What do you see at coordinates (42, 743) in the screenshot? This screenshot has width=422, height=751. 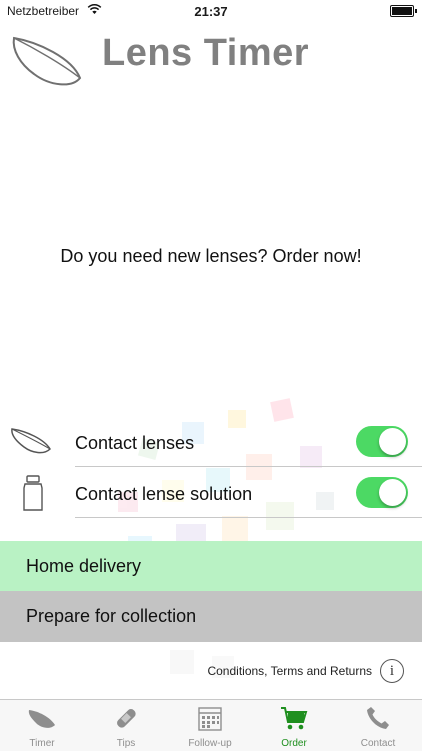 I see `tab-label: Timer` at bounding box center [42, 743].